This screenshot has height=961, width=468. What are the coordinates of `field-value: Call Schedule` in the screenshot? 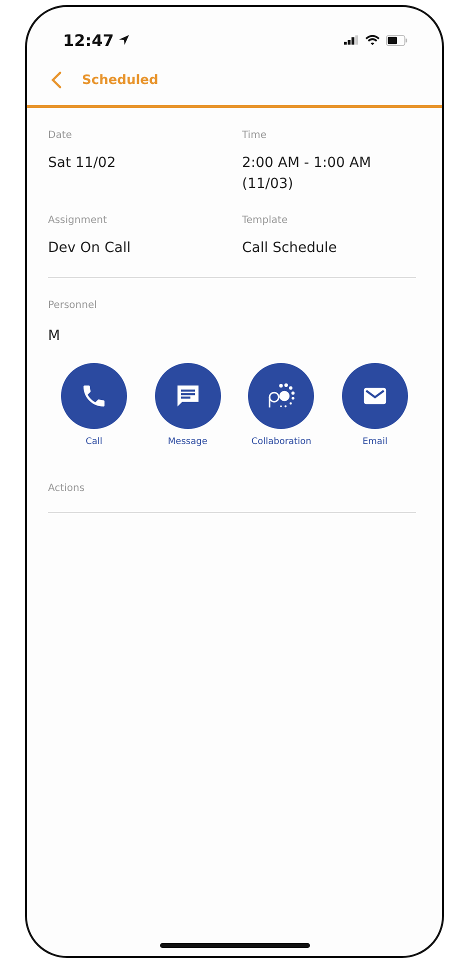 It's located at (289, 248).